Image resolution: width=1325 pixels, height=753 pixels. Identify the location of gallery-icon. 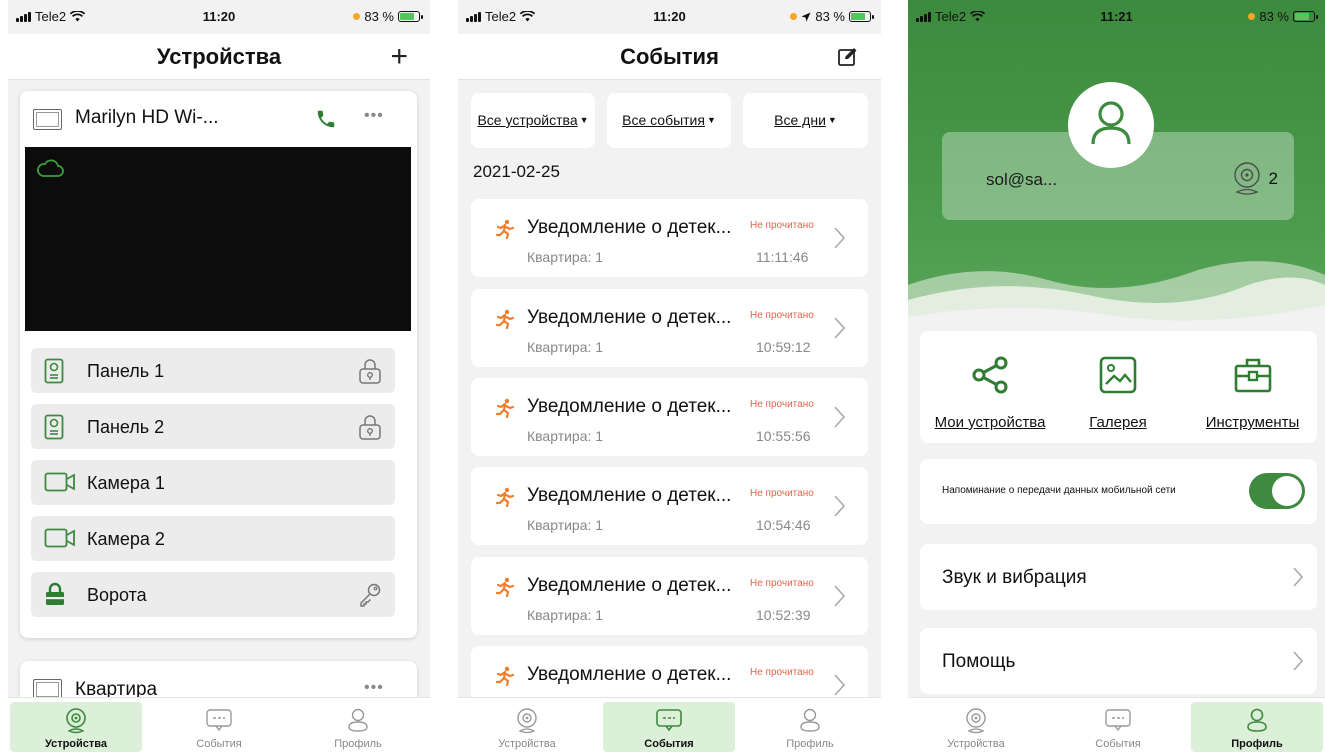
(1118, 375).